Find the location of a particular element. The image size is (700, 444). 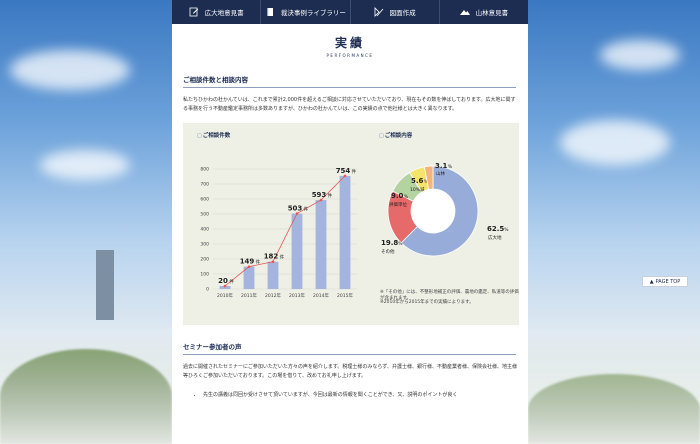

slice-label: 広大地 is located at coordinates (495, 237).